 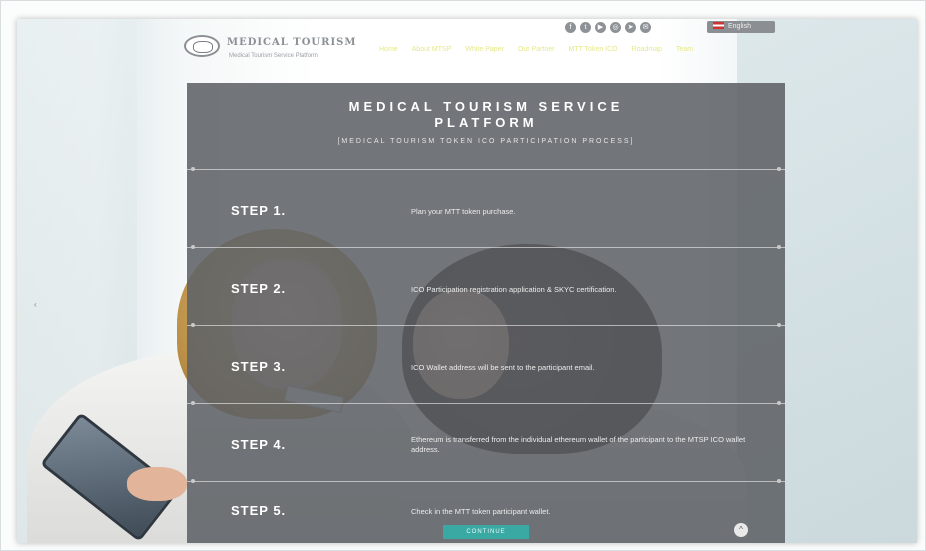 I want to click on step-label: STEP 1., so click(x=259, y=210).